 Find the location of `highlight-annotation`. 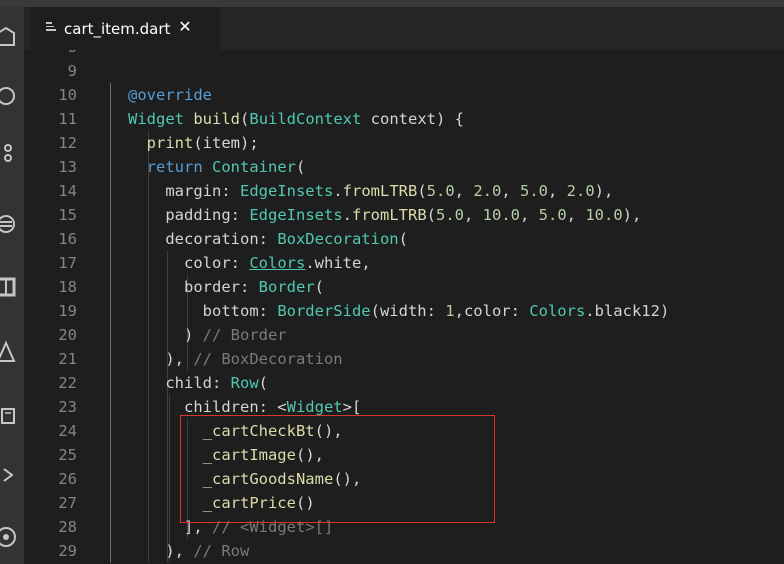

highlight-annotation is located at coordinates (337, 469).